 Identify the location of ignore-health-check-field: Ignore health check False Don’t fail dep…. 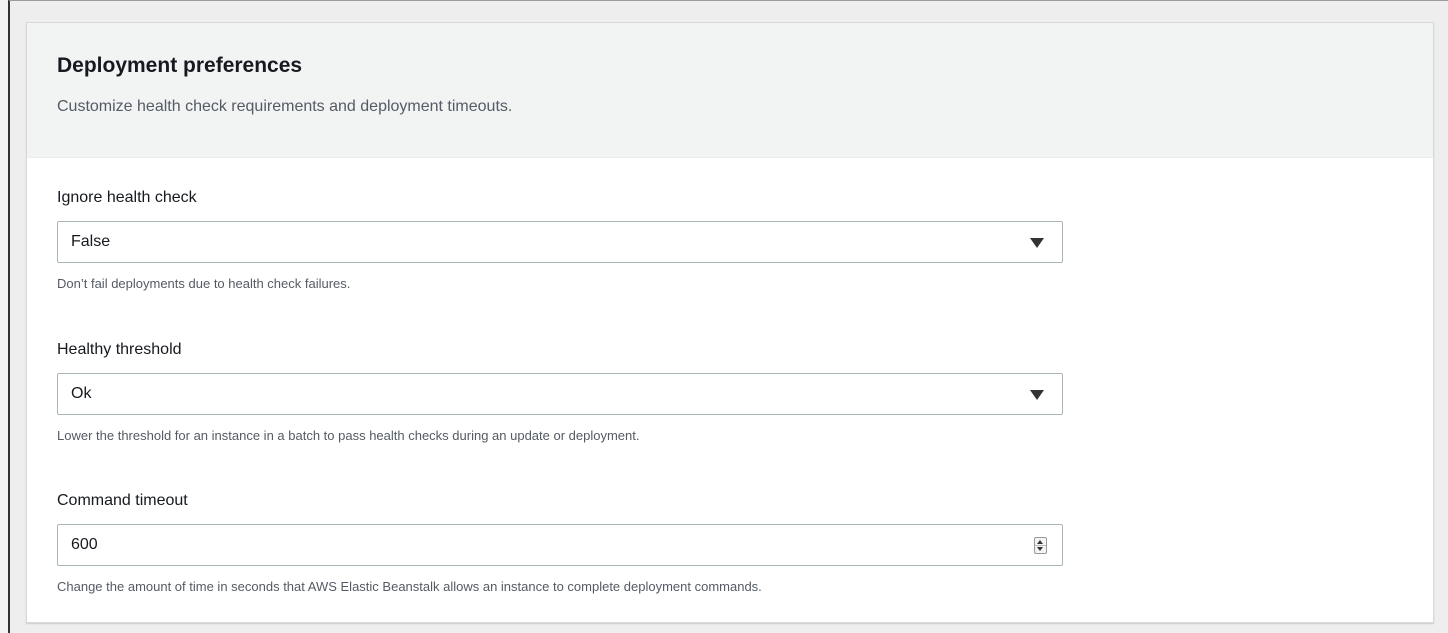
(560, 240).